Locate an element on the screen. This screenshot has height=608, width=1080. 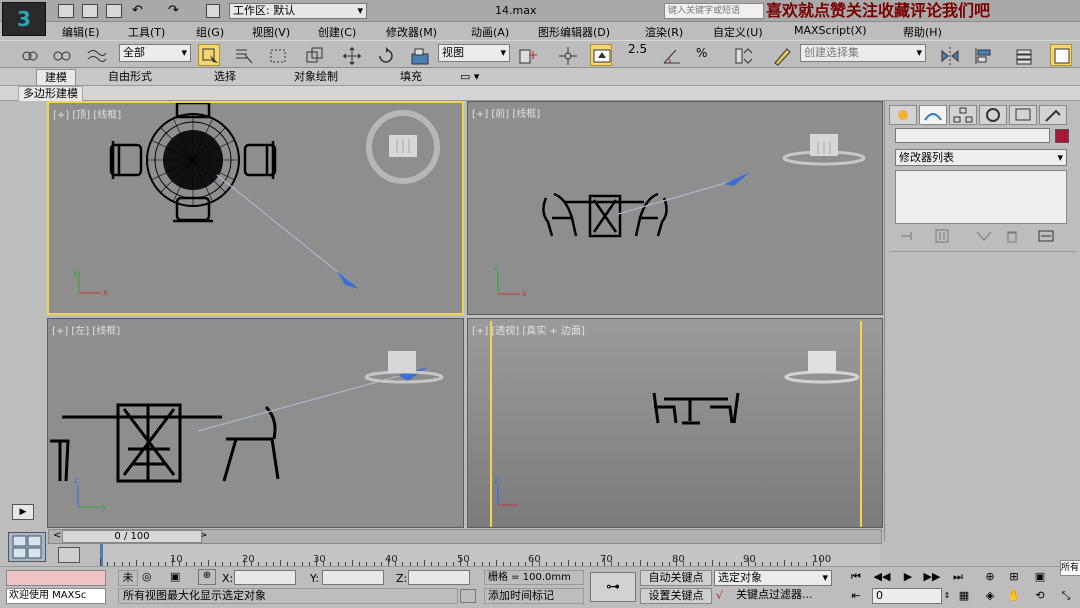
spinner-snap-icon is located at coordinates (741, 55).